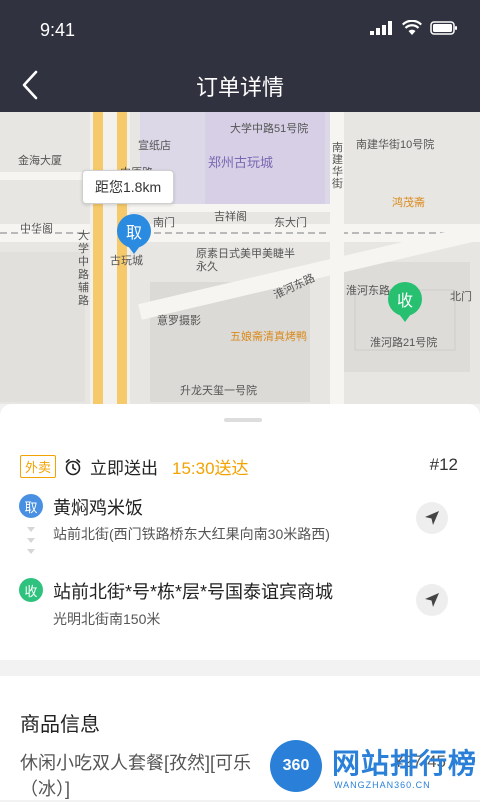  I want to click on map-label: 意罗摄影, so click(179, 321).